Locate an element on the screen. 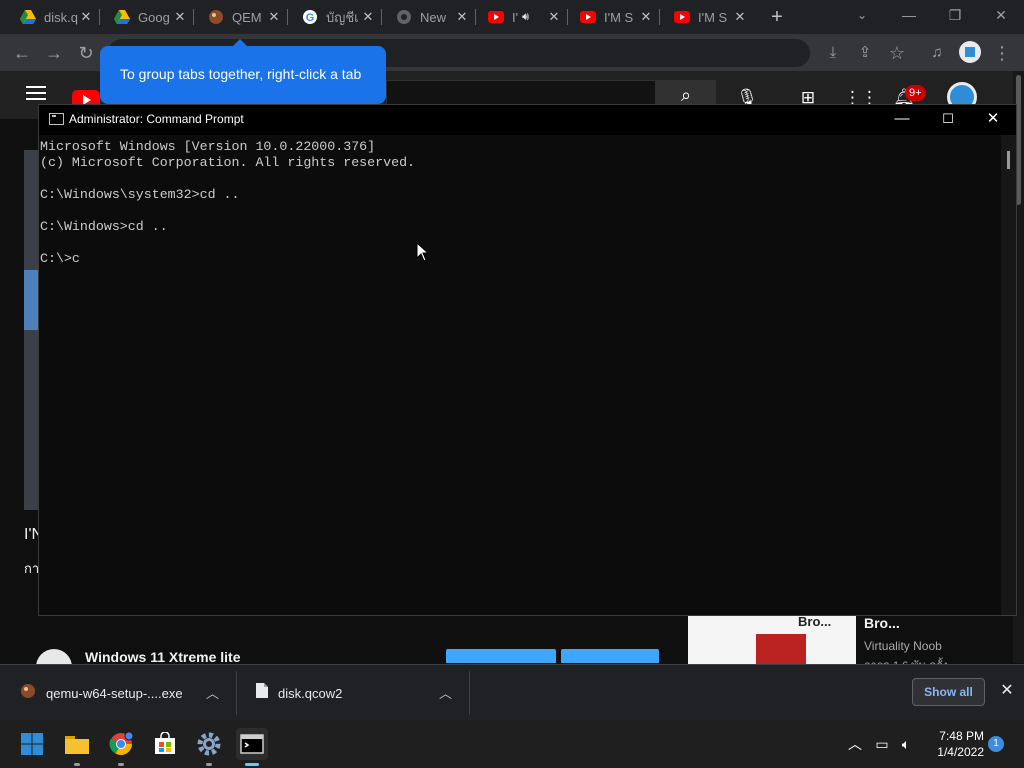 This screenshot has width=1024, height=768. profile-avatar is located at coordinates (970, 52).